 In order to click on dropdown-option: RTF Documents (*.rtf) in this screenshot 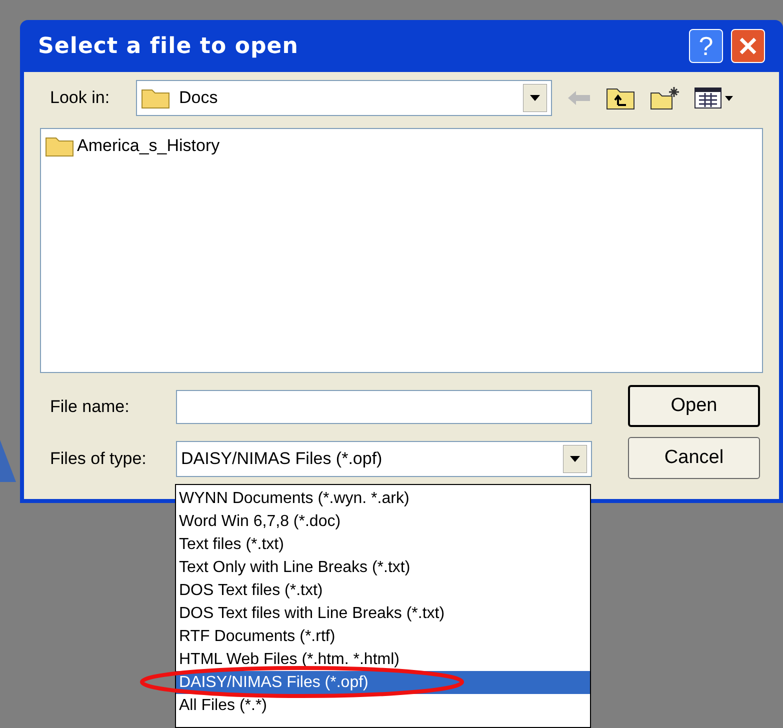, I will do `click(383, 636)`.